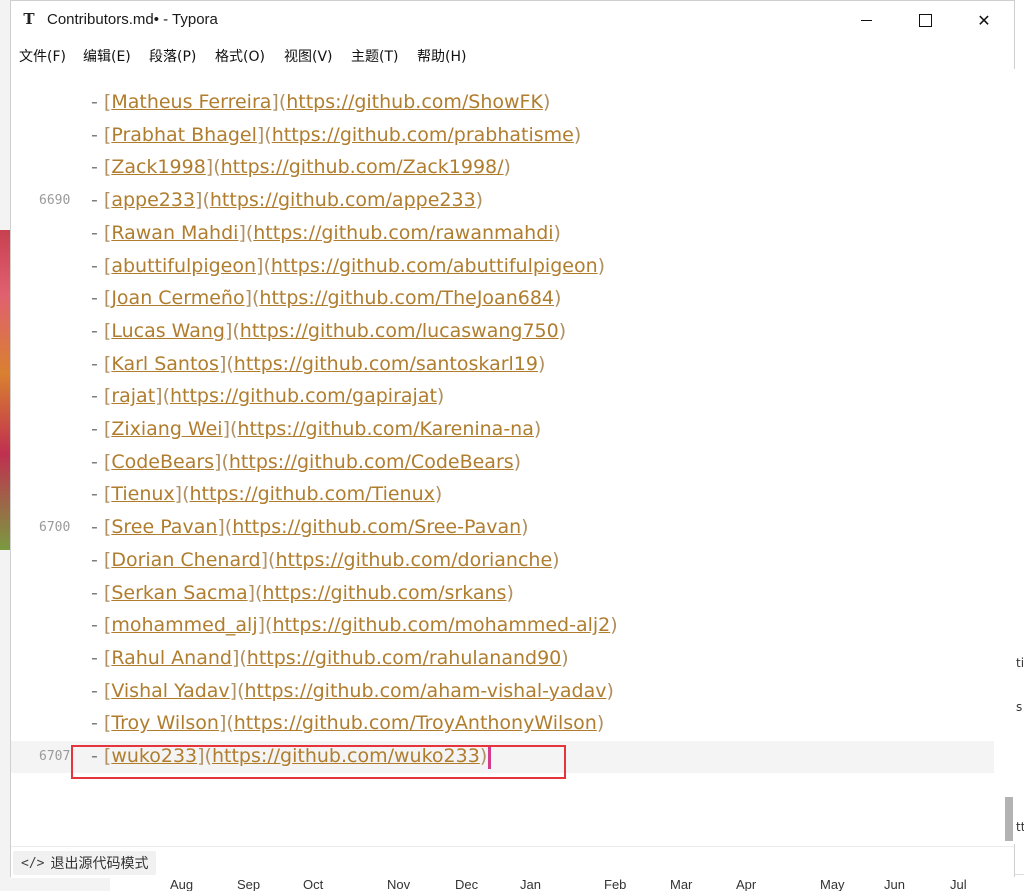 Image resolution: width=1024 pixels, height=891 pixels. I want to click on contributor-url: https://github.com/dorianche, so click(413, 560).